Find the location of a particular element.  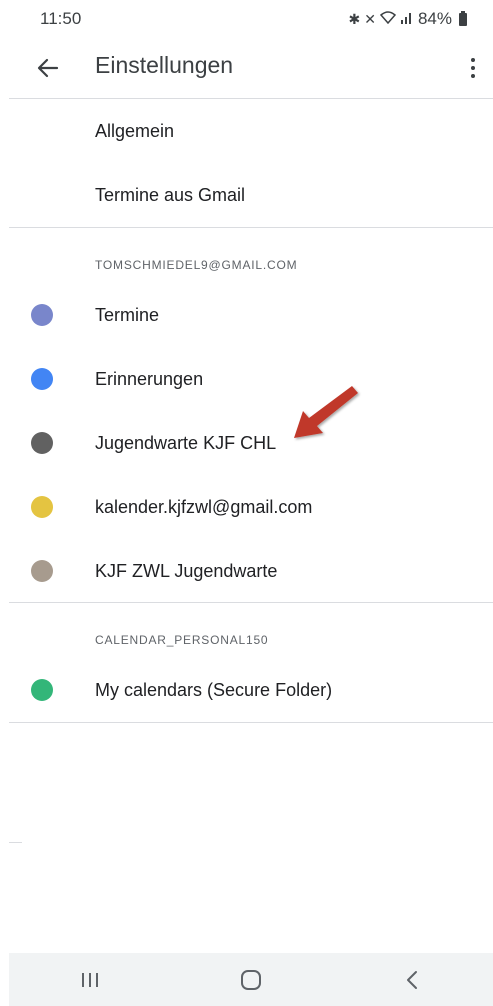

page-title: Einstellungen is located at coordinates (164, 65).